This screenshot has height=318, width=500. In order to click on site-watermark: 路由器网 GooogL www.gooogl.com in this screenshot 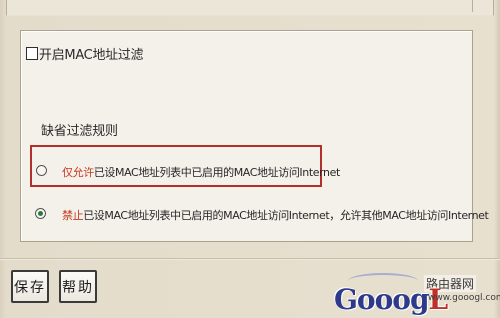, I will do `click(417, 289)`.